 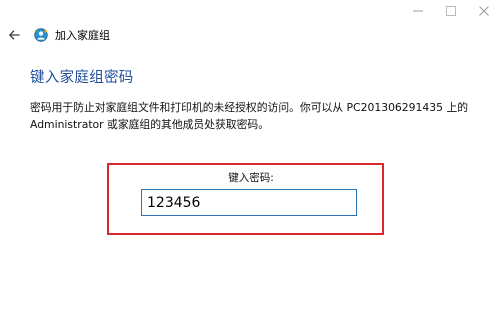 I want to click on maximize-icon, so click(x=450, y=11).